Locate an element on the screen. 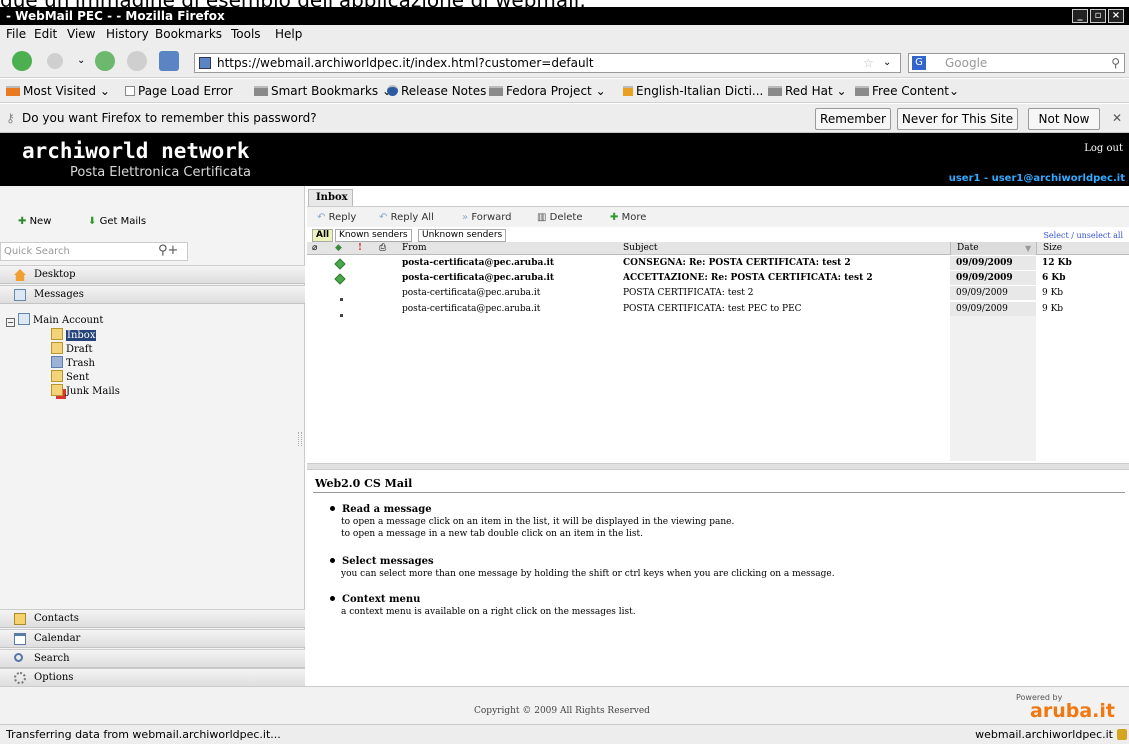  sort-arrow-icon: ▼ is located at coordinates (1028, 248).